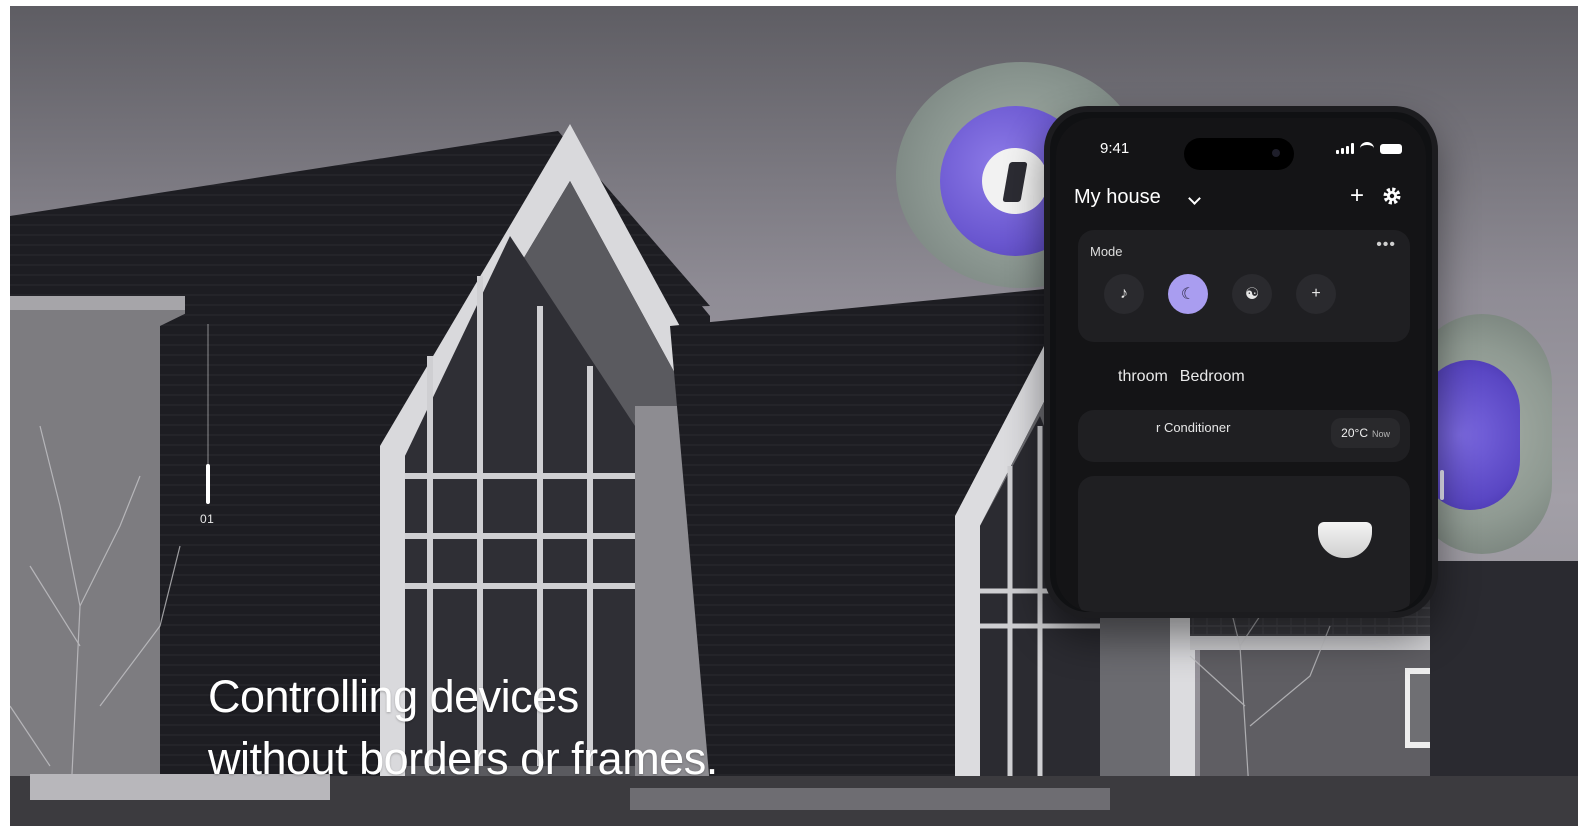 The image size is (1588, 835). What do you see at coordinates (1276, 153) in the screenshot?
I see `camera-icon` at bounding box center [1276, 153].